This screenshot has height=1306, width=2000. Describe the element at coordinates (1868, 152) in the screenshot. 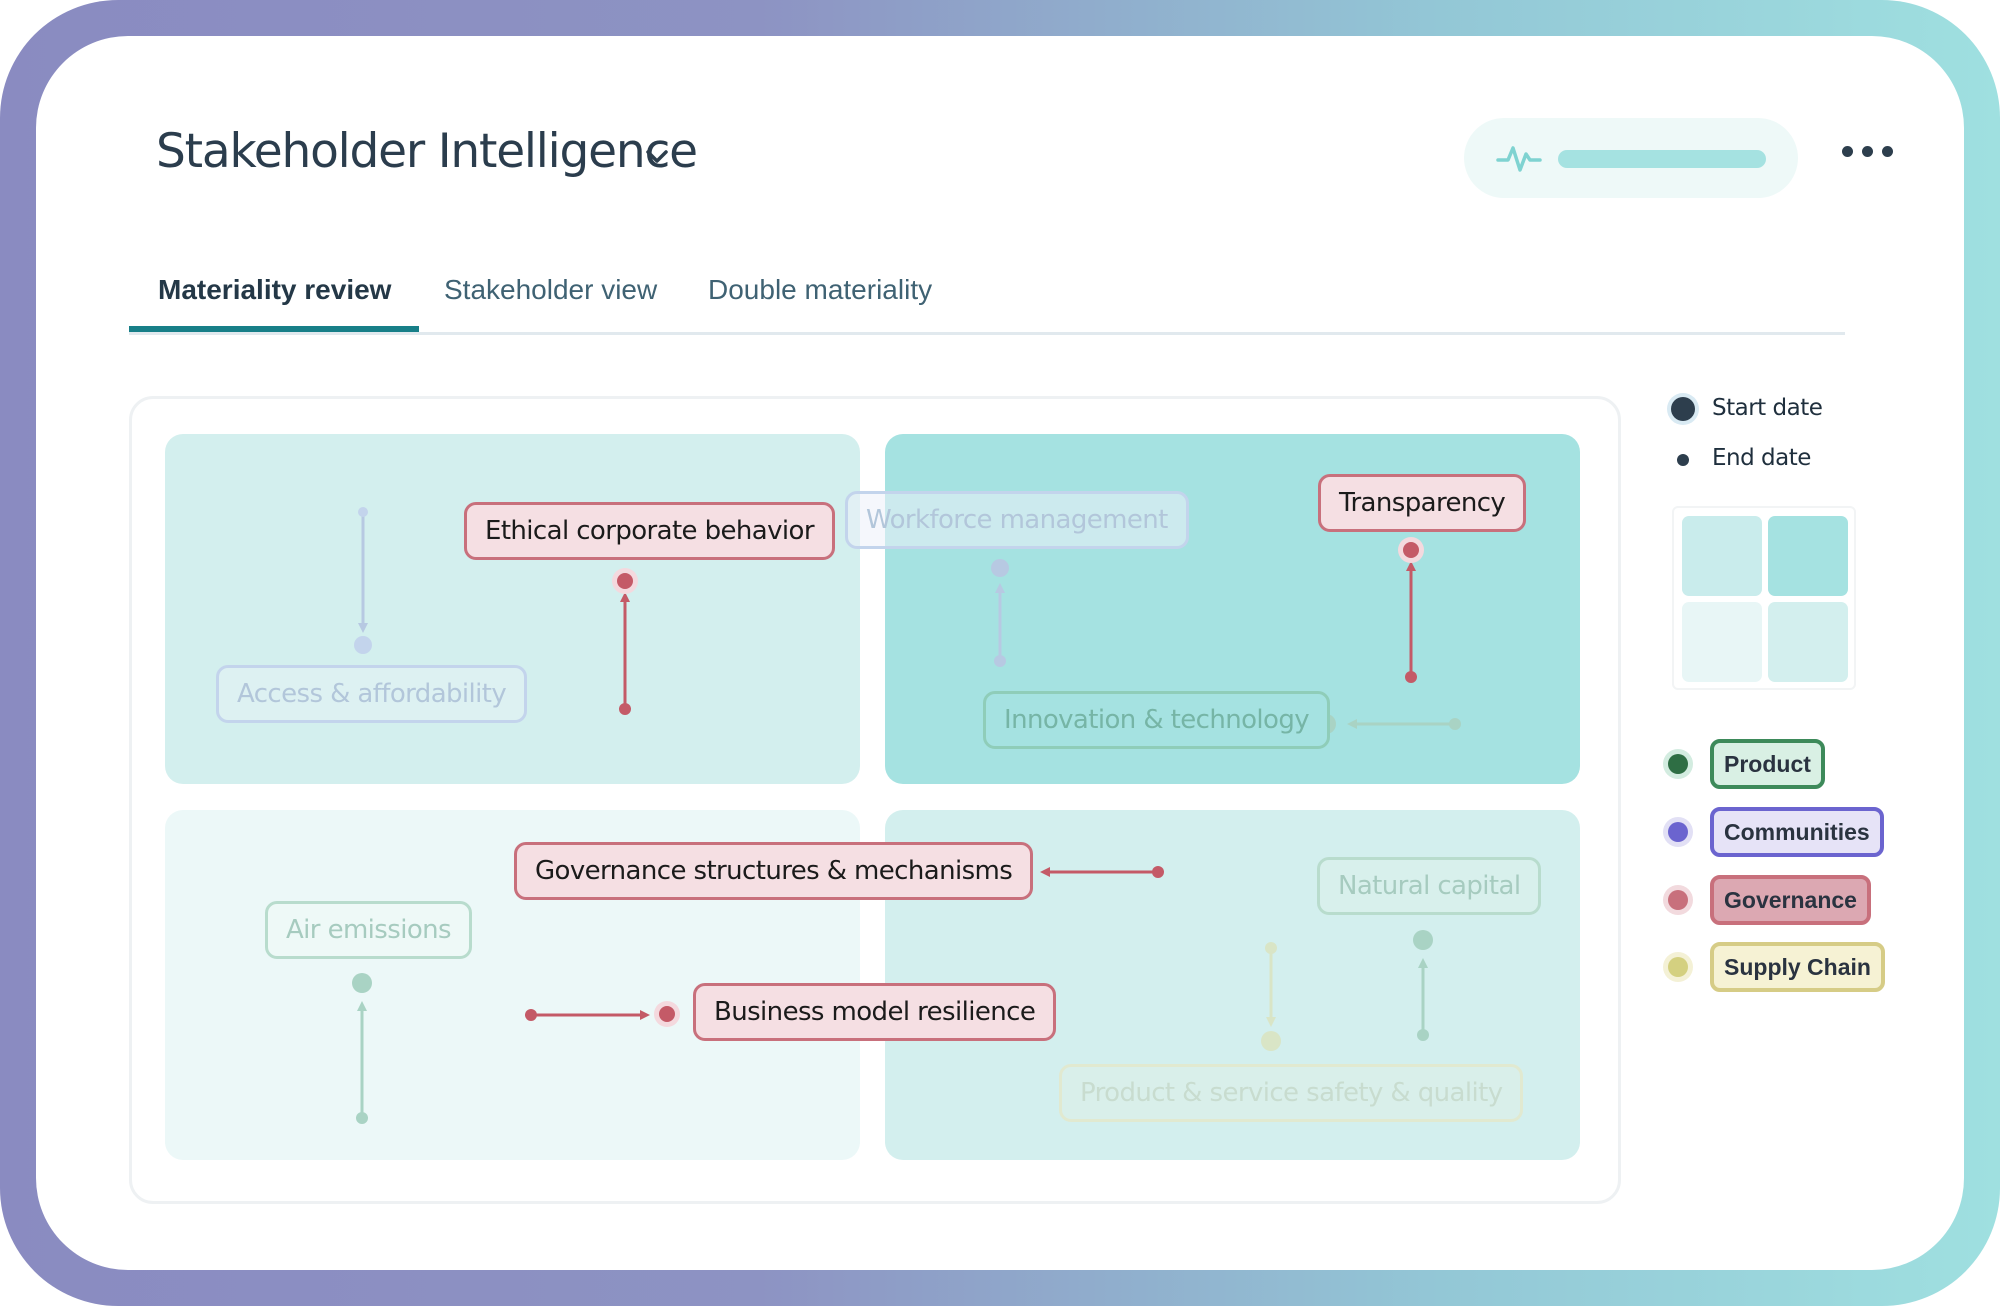

I see `more-horizontal-icon` at that location.